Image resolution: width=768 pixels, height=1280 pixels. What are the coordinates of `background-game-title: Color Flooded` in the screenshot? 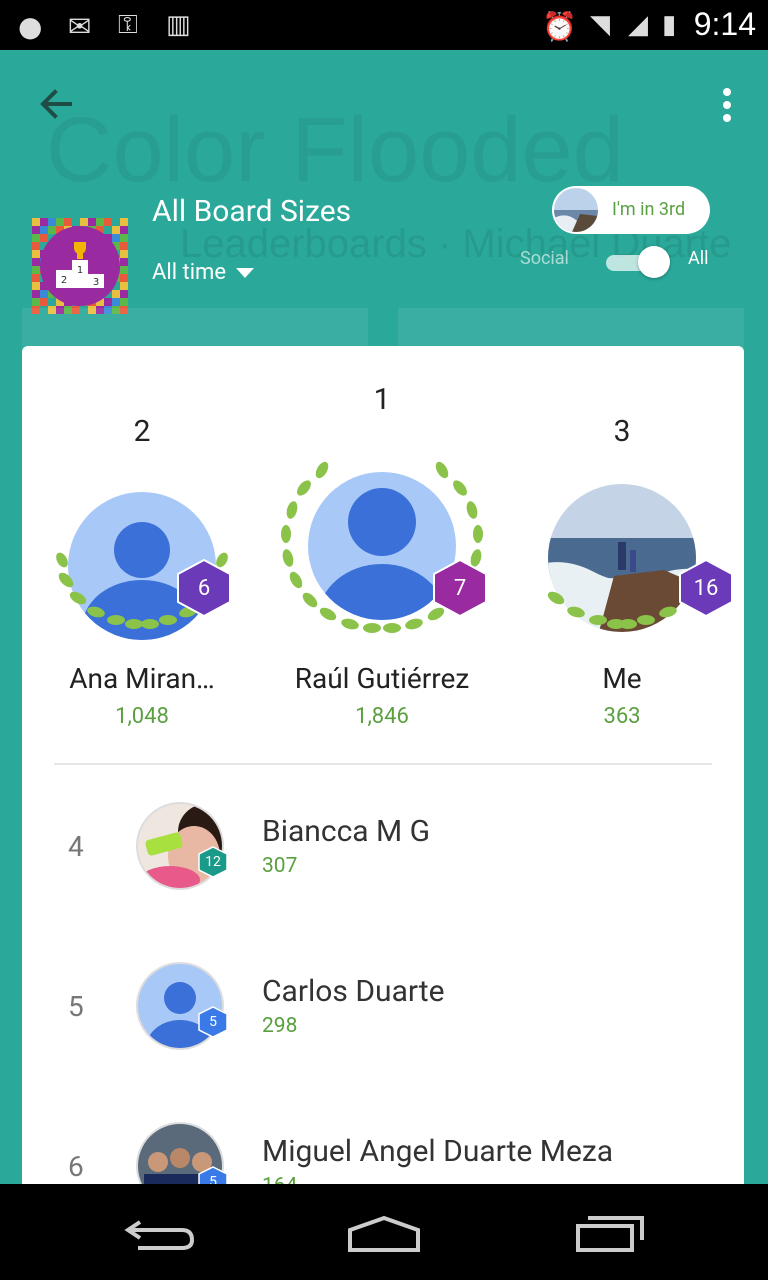 It's located at (335, 150).